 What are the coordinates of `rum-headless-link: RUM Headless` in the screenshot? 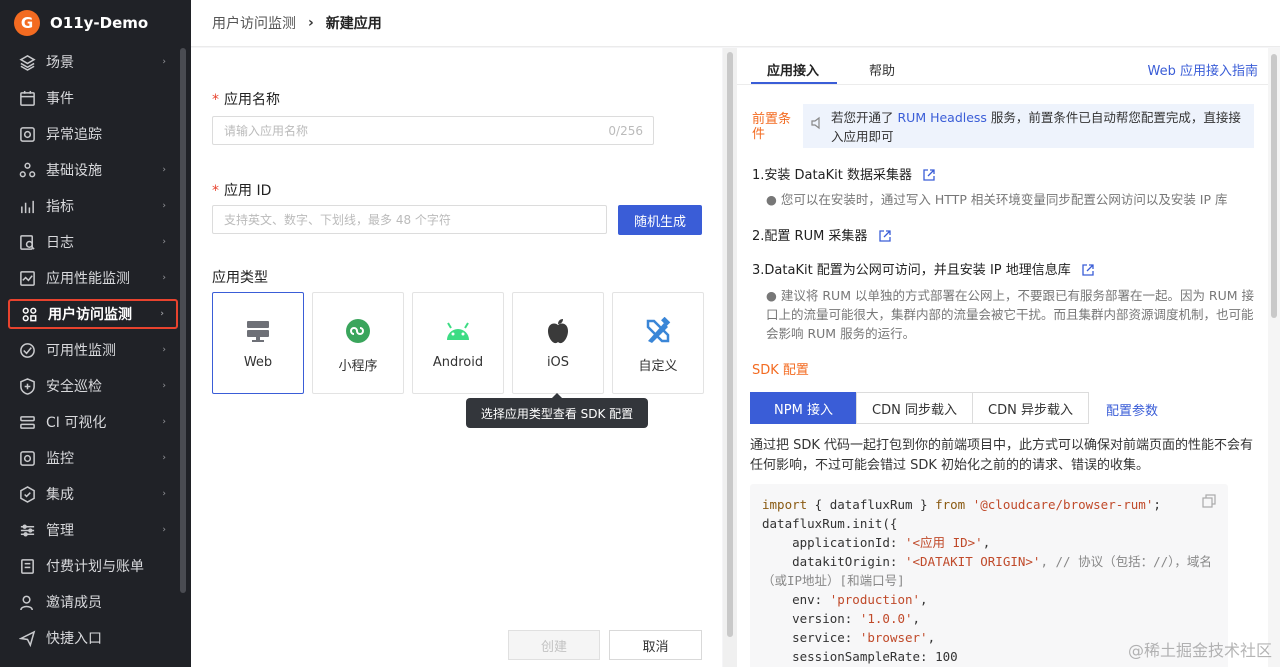 It's located at (941, 117).